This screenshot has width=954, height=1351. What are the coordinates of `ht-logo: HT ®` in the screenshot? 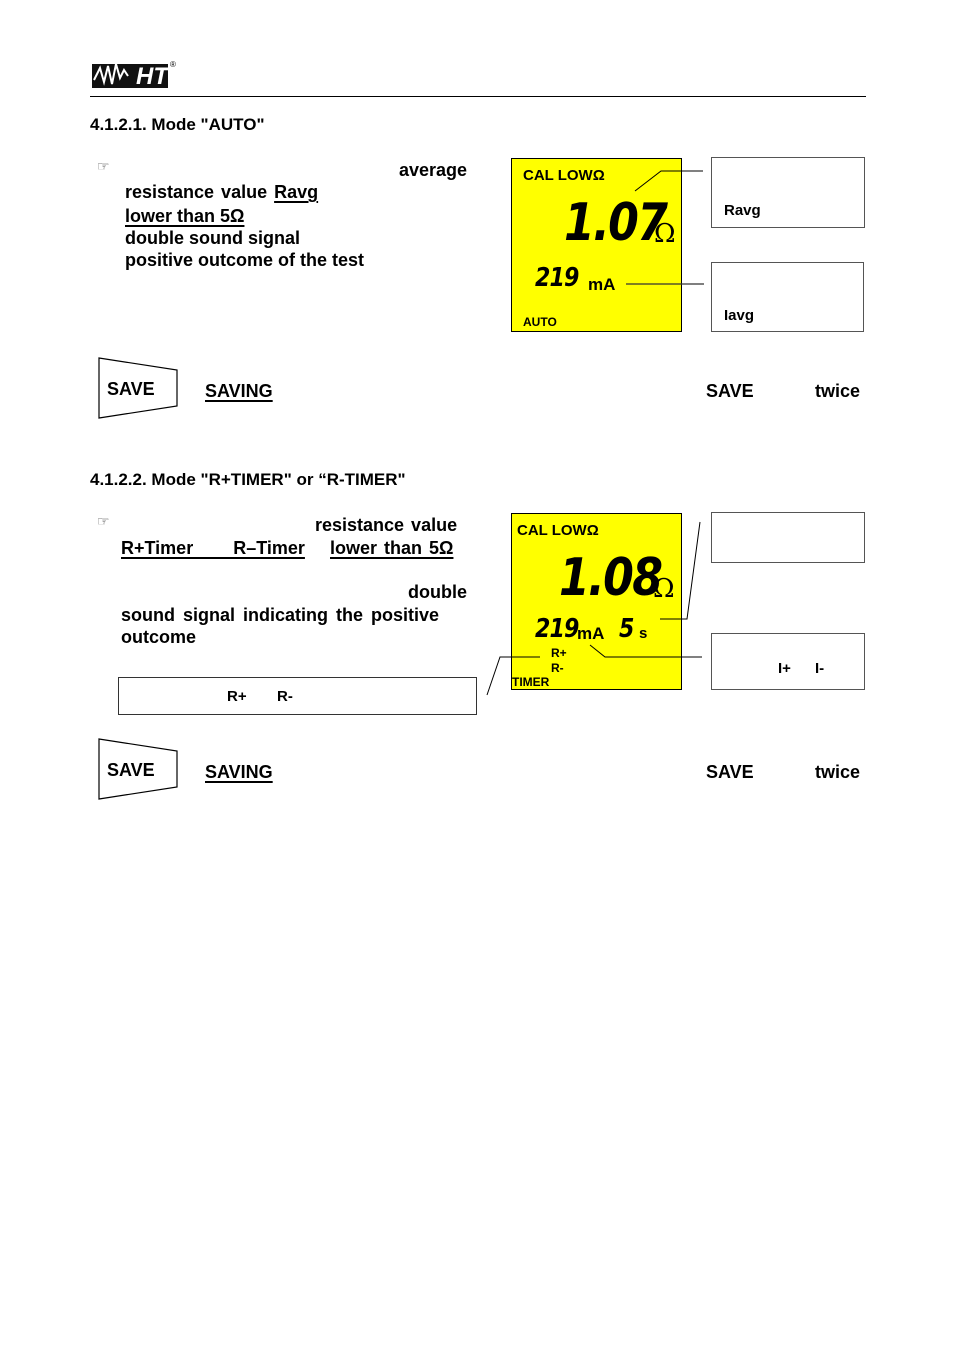 It's located at (134, 75).